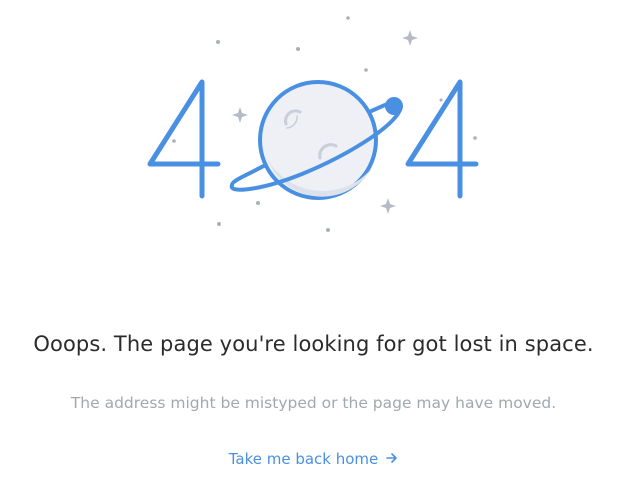 This screenshot has width=627, height=497. I want to click on planet-with-orbit-icon, so click(316, 140).